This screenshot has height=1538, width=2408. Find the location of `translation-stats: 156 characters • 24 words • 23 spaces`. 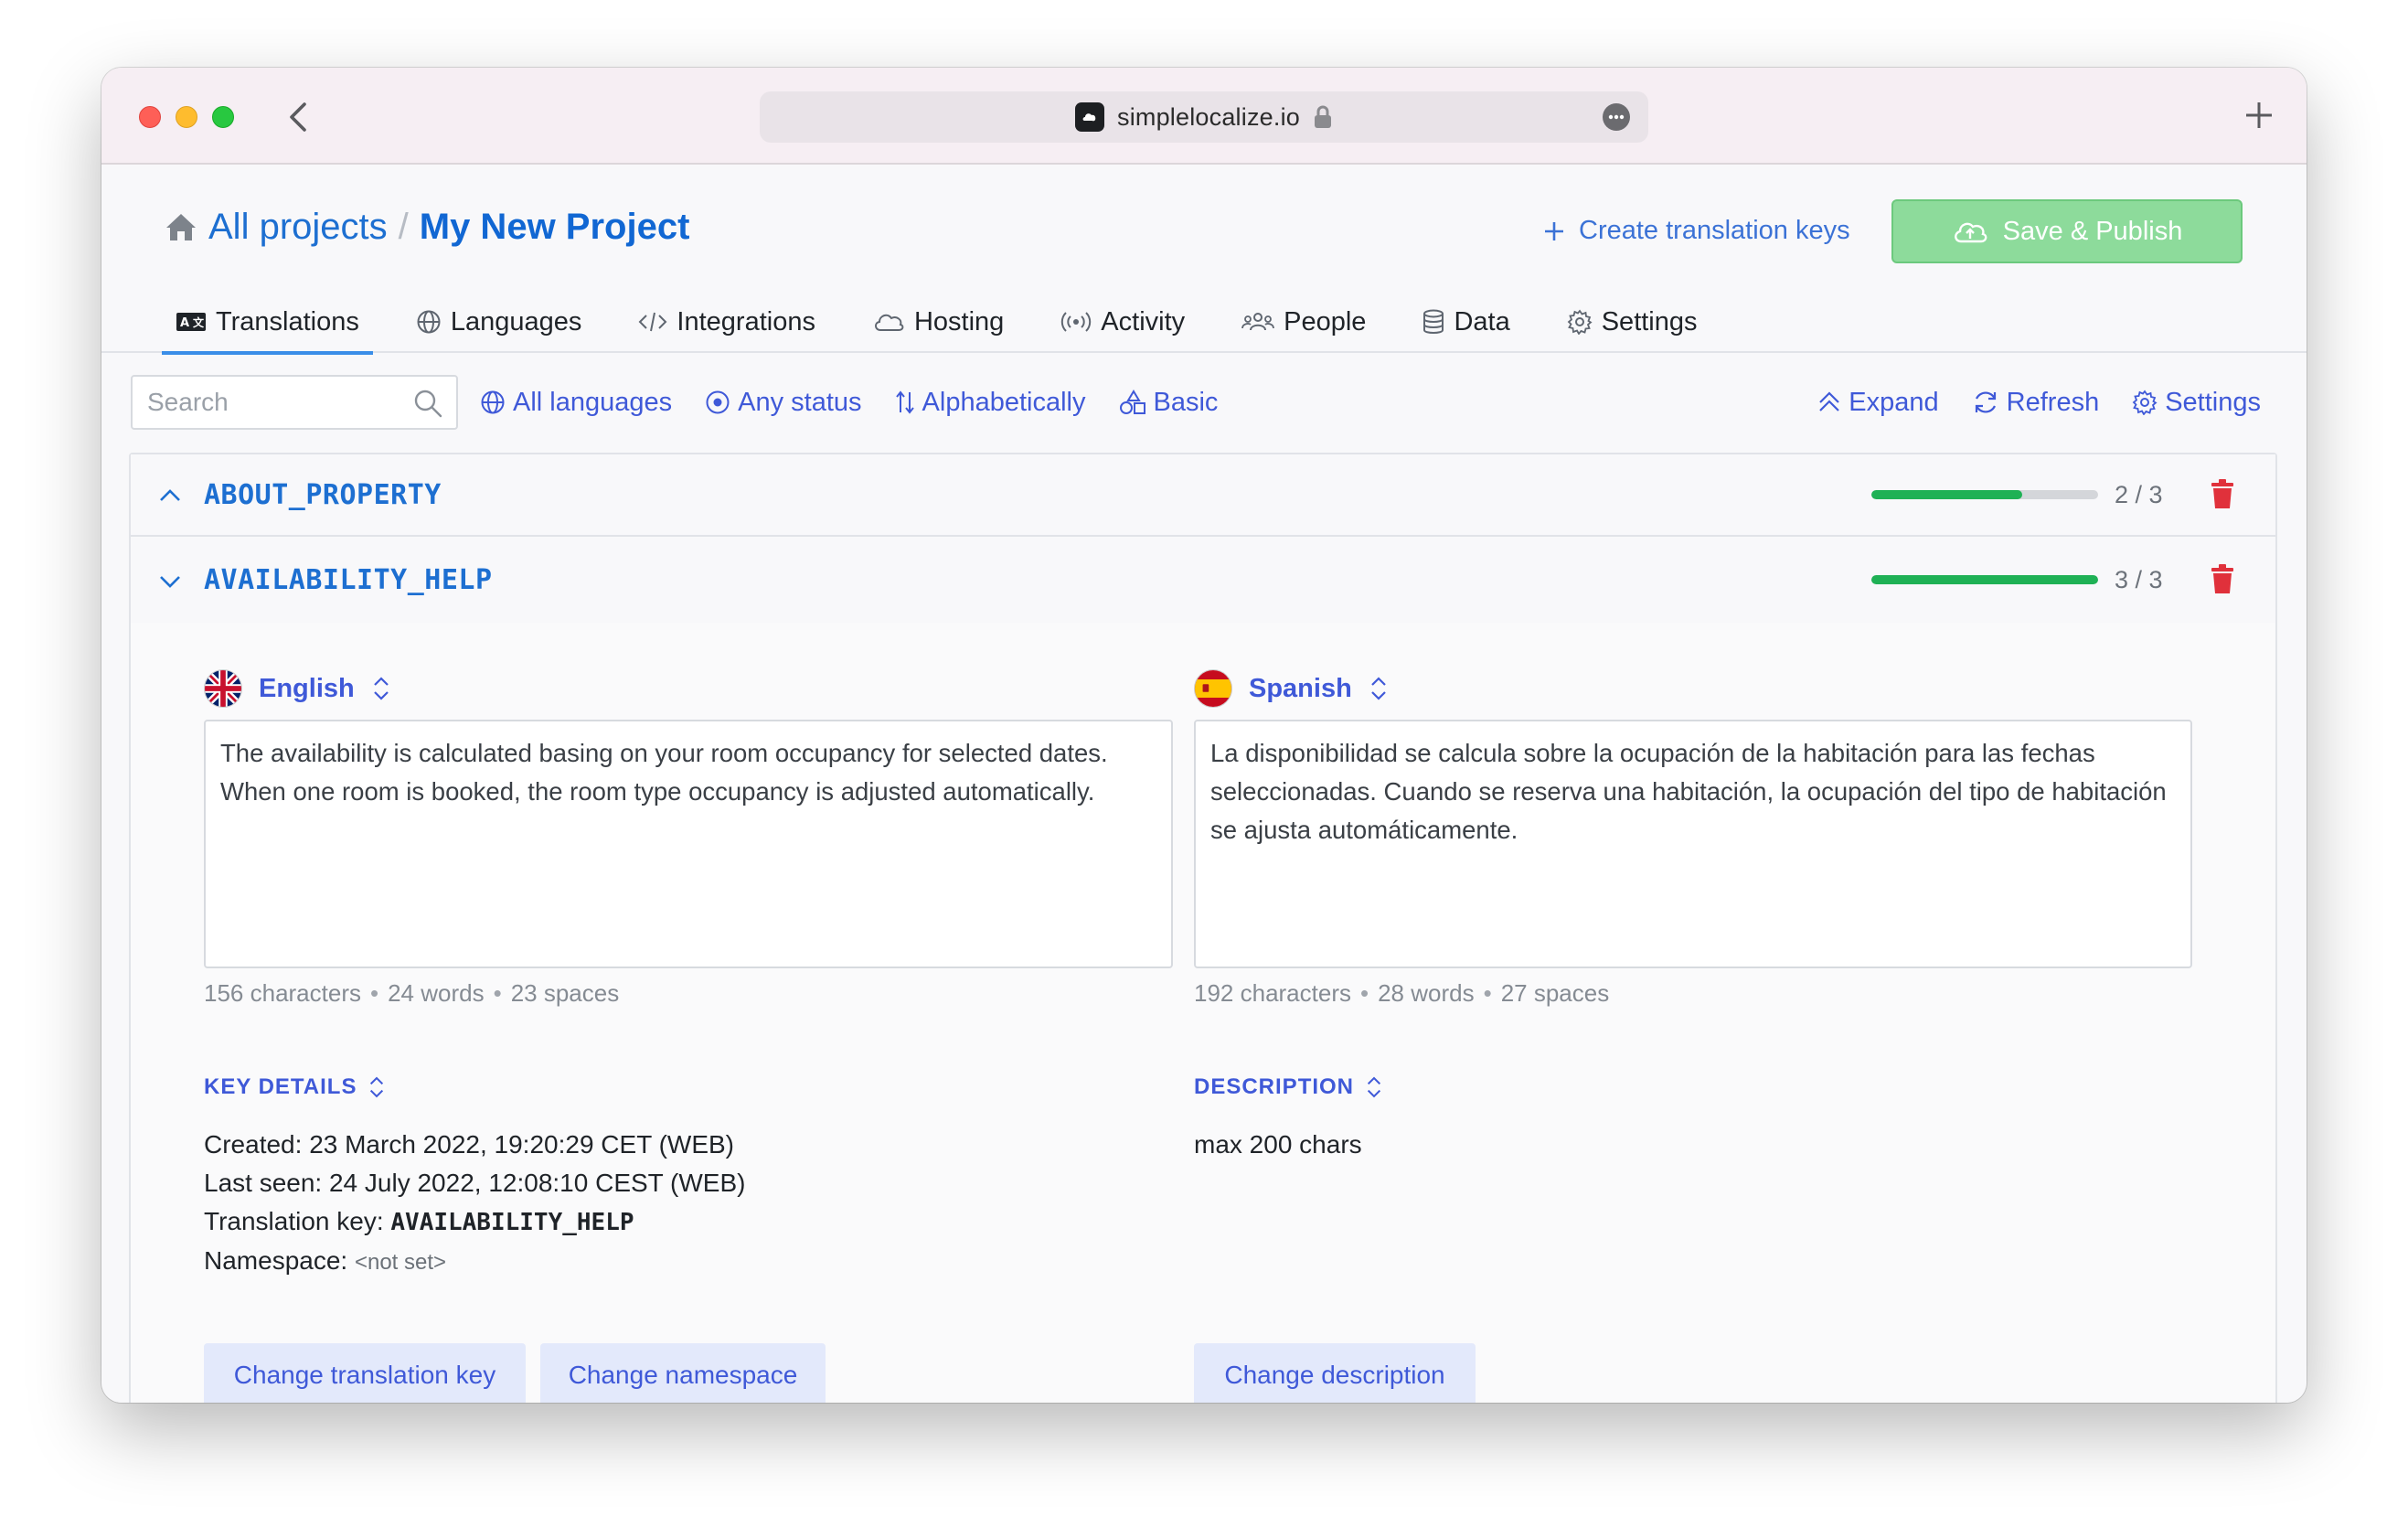

translation-stats: 156 characters • 24 words • 23 spaces is located at coordinates (688, 993).